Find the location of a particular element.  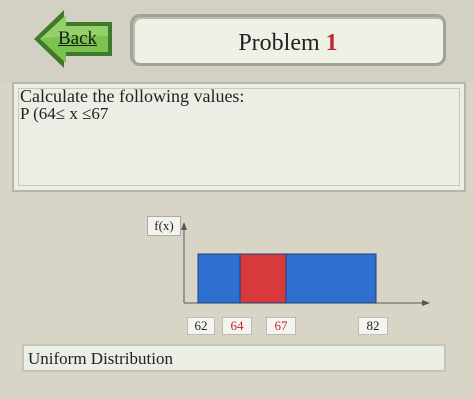

x-tick-label-67: 67 is located at coordinates (281, 326).